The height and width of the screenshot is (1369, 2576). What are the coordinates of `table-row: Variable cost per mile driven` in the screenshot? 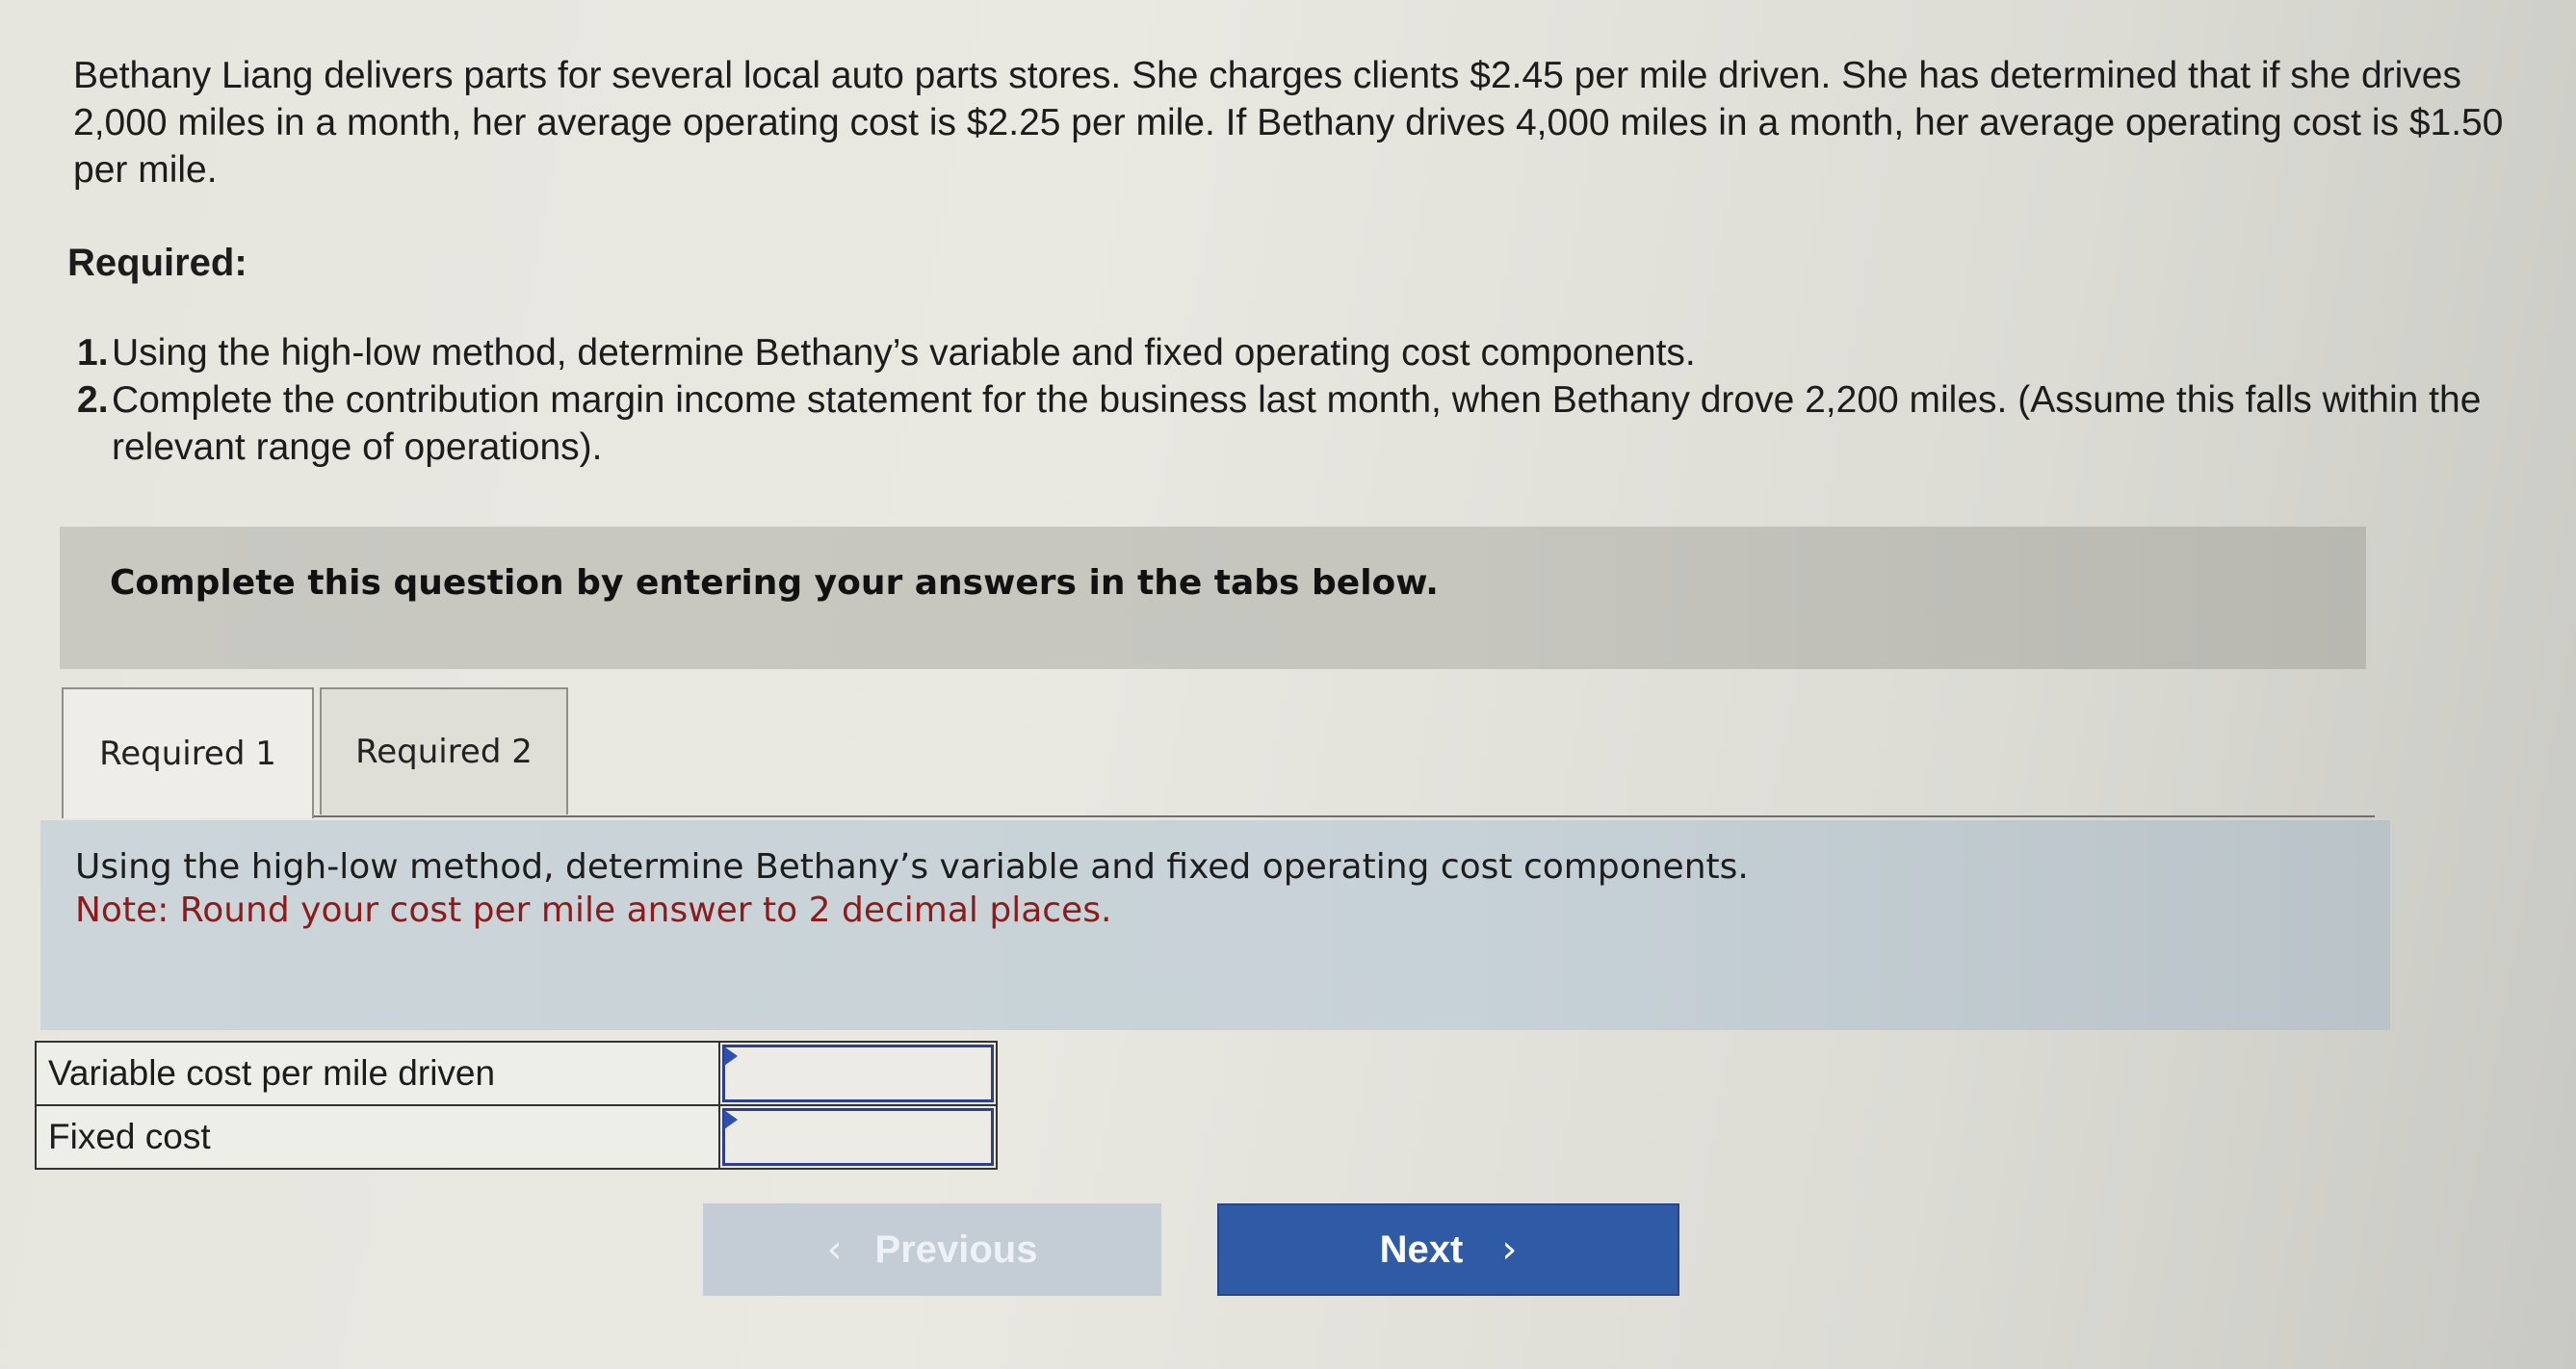 It's located at (516, 1074).